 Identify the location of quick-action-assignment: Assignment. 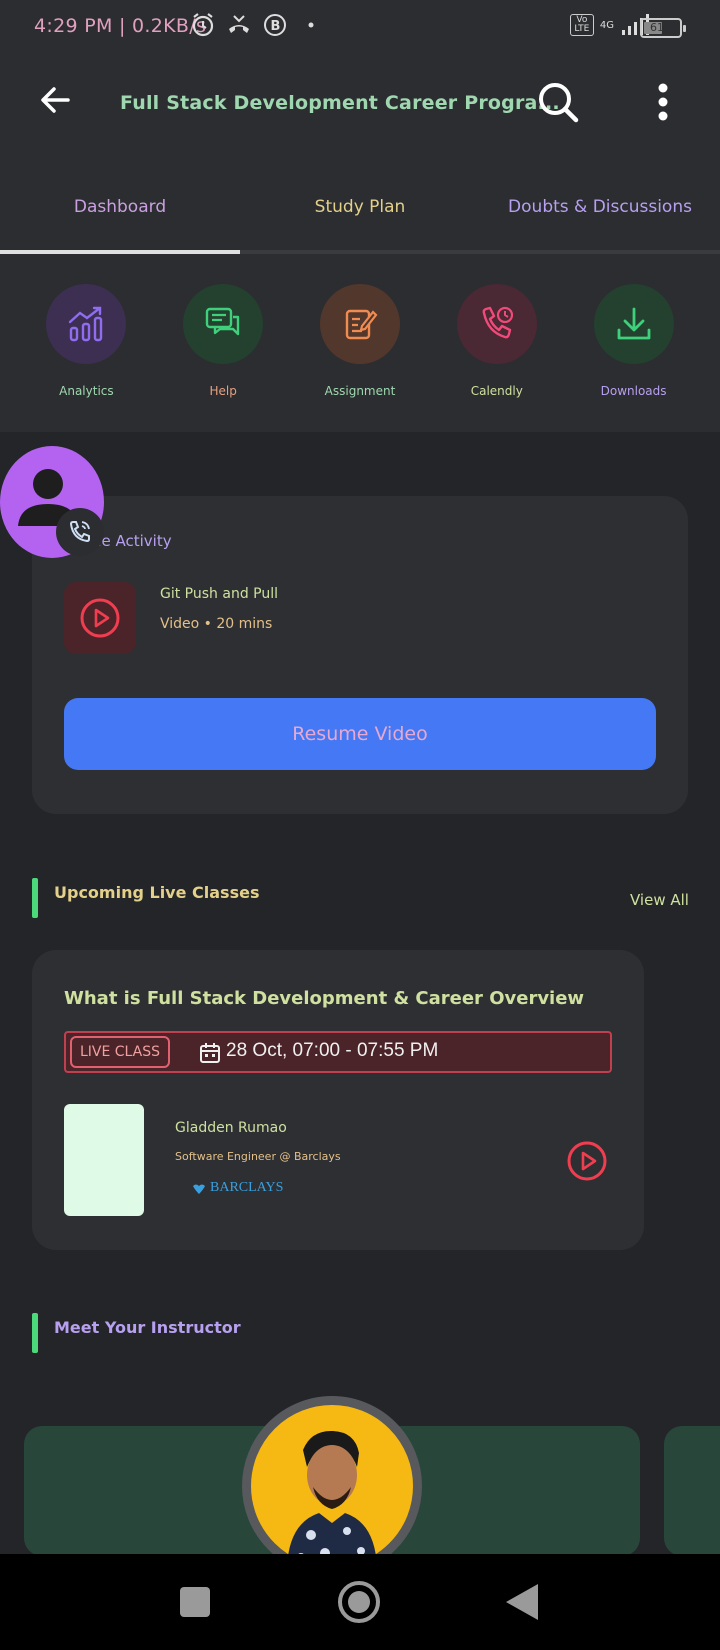
(360, 358).